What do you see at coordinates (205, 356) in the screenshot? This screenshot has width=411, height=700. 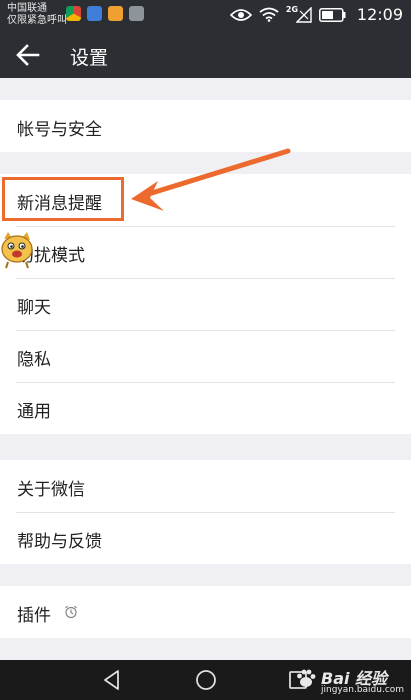 I see `settings-item-privacy: 隐私` at bounding box center [205, 356].